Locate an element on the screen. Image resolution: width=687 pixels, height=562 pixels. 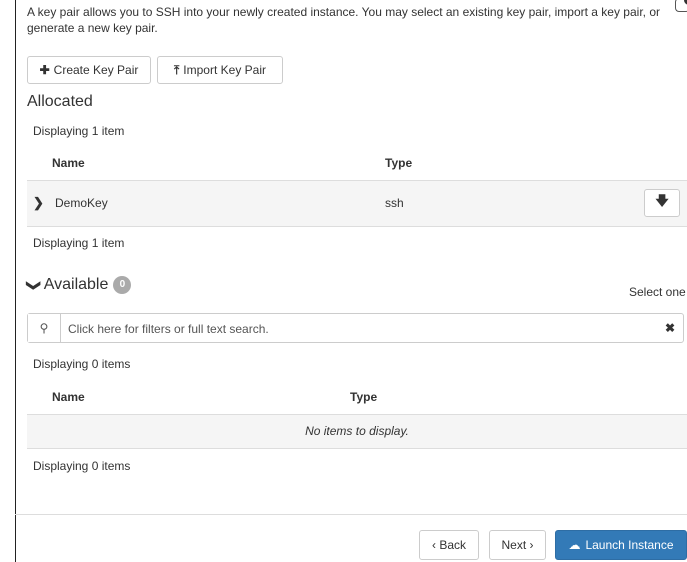
table-row is located at coordinates (357, 203).